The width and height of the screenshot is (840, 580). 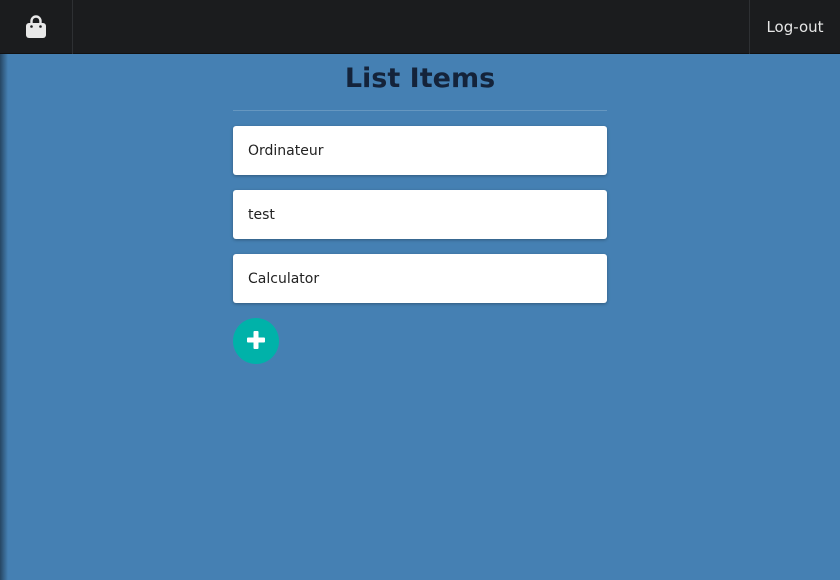 I want to click on list-item: test, so click(x=420, y=214).